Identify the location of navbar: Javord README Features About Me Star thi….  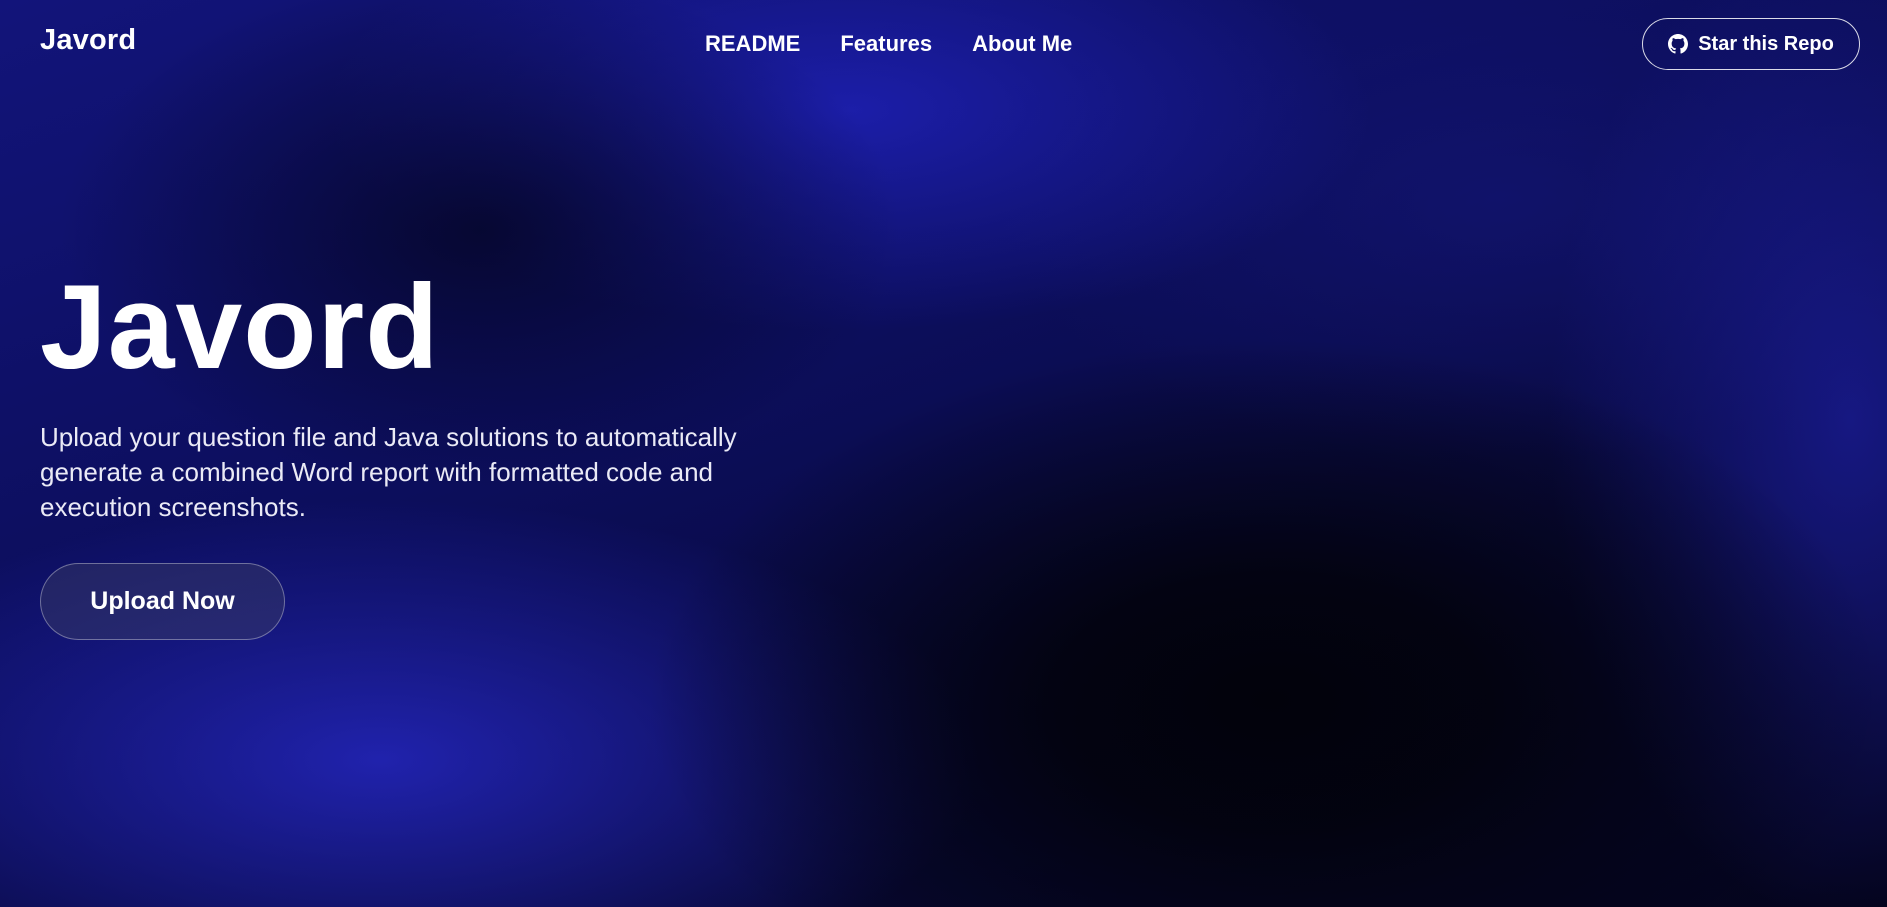
(943, 44).